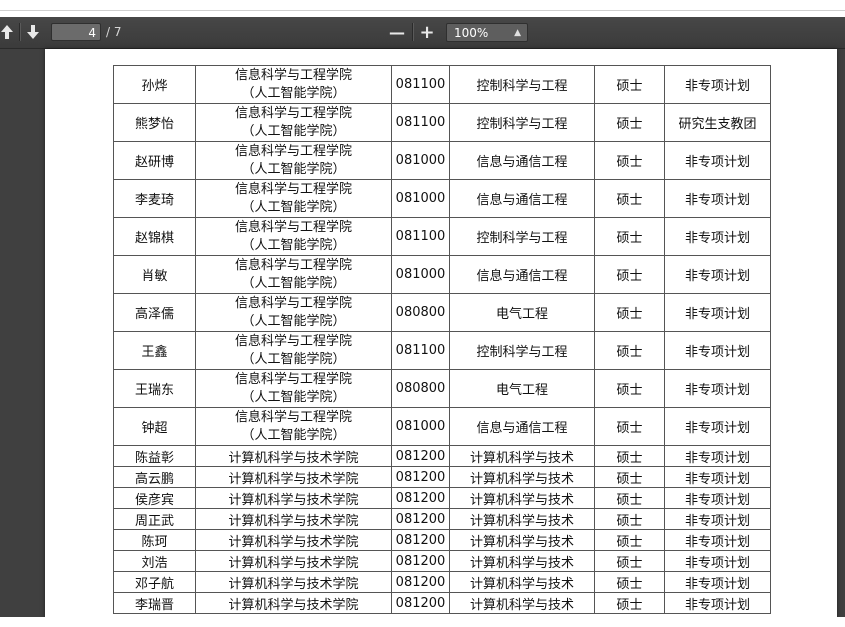 The width and height of the screenshot is (845, 627). I want to click on major-code-cell: 080800, so click(420, 388).